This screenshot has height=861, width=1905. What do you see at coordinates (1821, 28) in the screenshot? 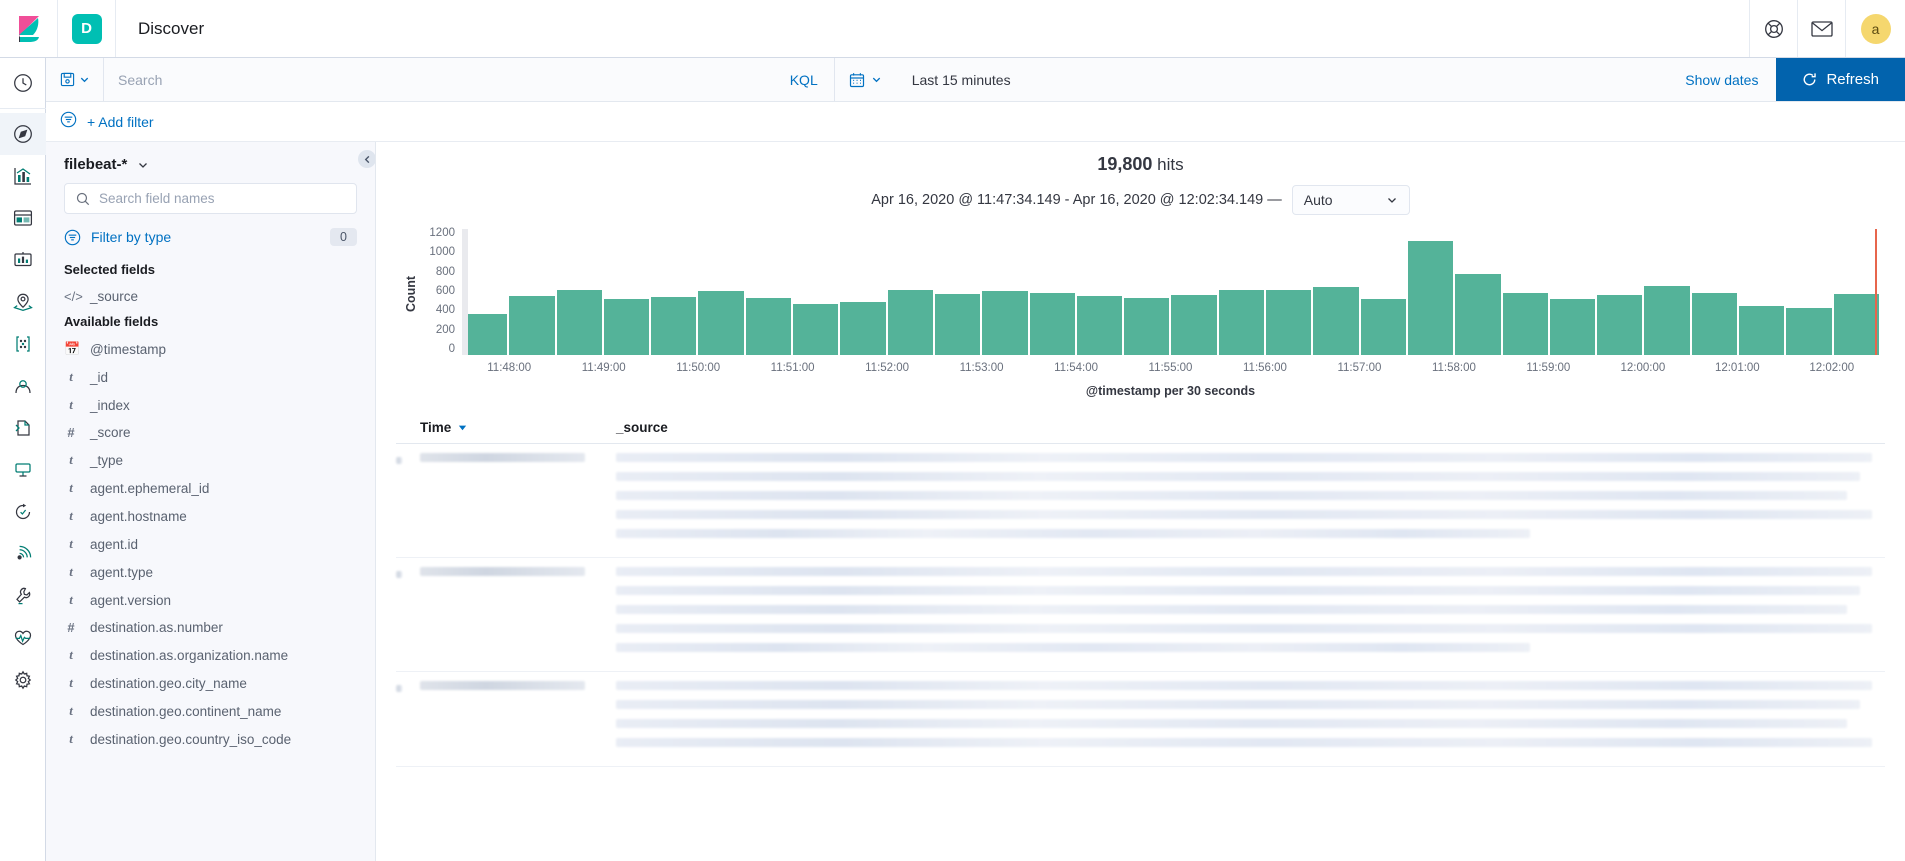
I see `mail-icon` at bounding box center [1821, 28].